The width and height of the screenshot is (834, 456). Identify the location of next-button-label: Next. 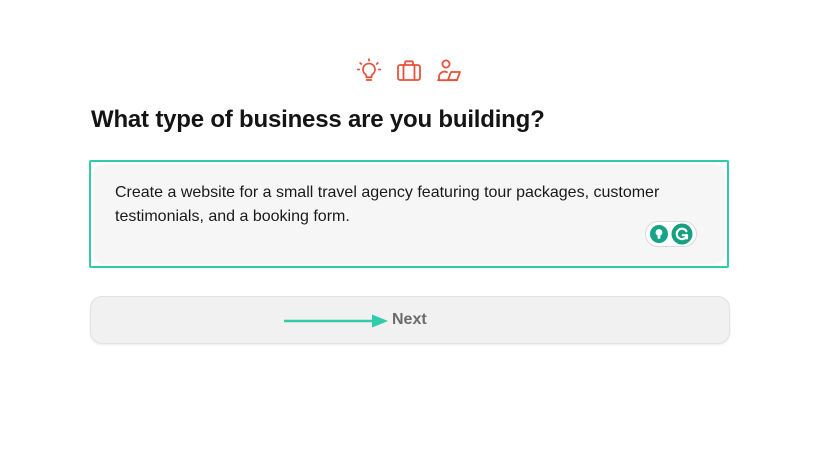
(409, 319).